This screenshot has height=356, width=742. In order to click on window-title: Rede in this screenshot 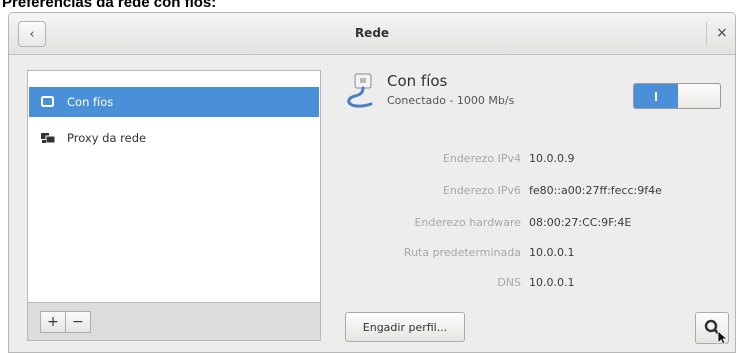, I will do `click(372, 33)`.